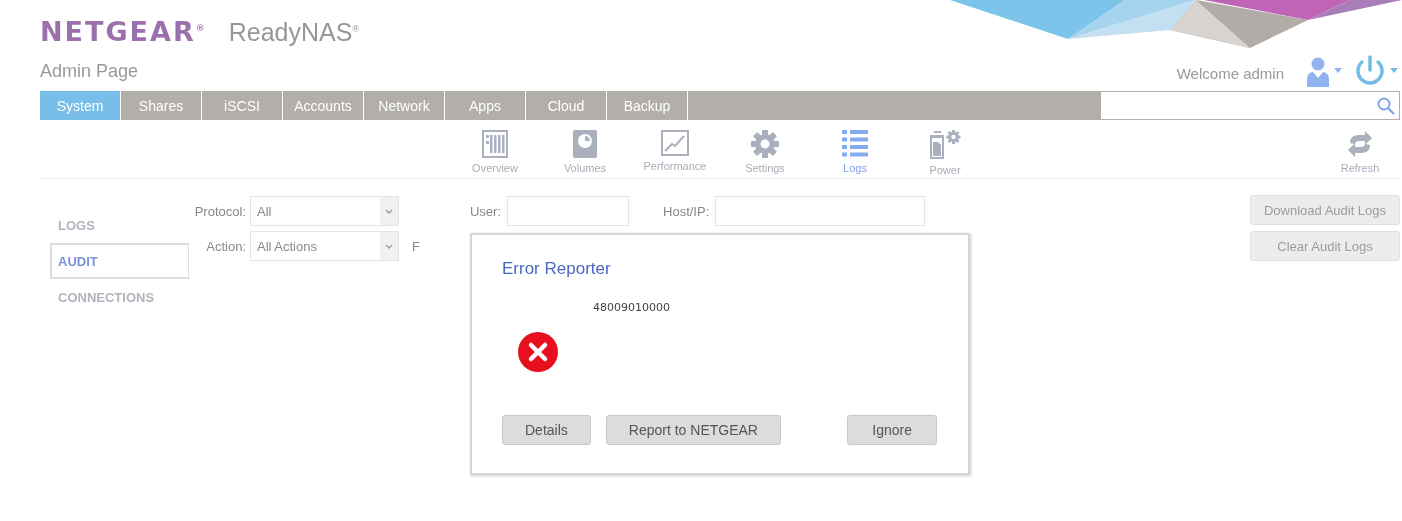  I want to click on server-icon, so click(495, 144).